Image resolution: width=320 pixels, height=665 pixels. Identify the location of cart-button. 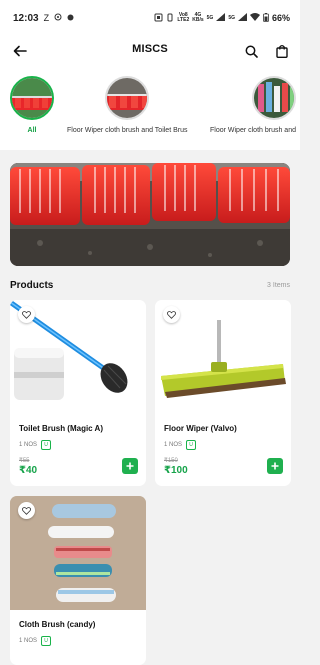
(282, 51).